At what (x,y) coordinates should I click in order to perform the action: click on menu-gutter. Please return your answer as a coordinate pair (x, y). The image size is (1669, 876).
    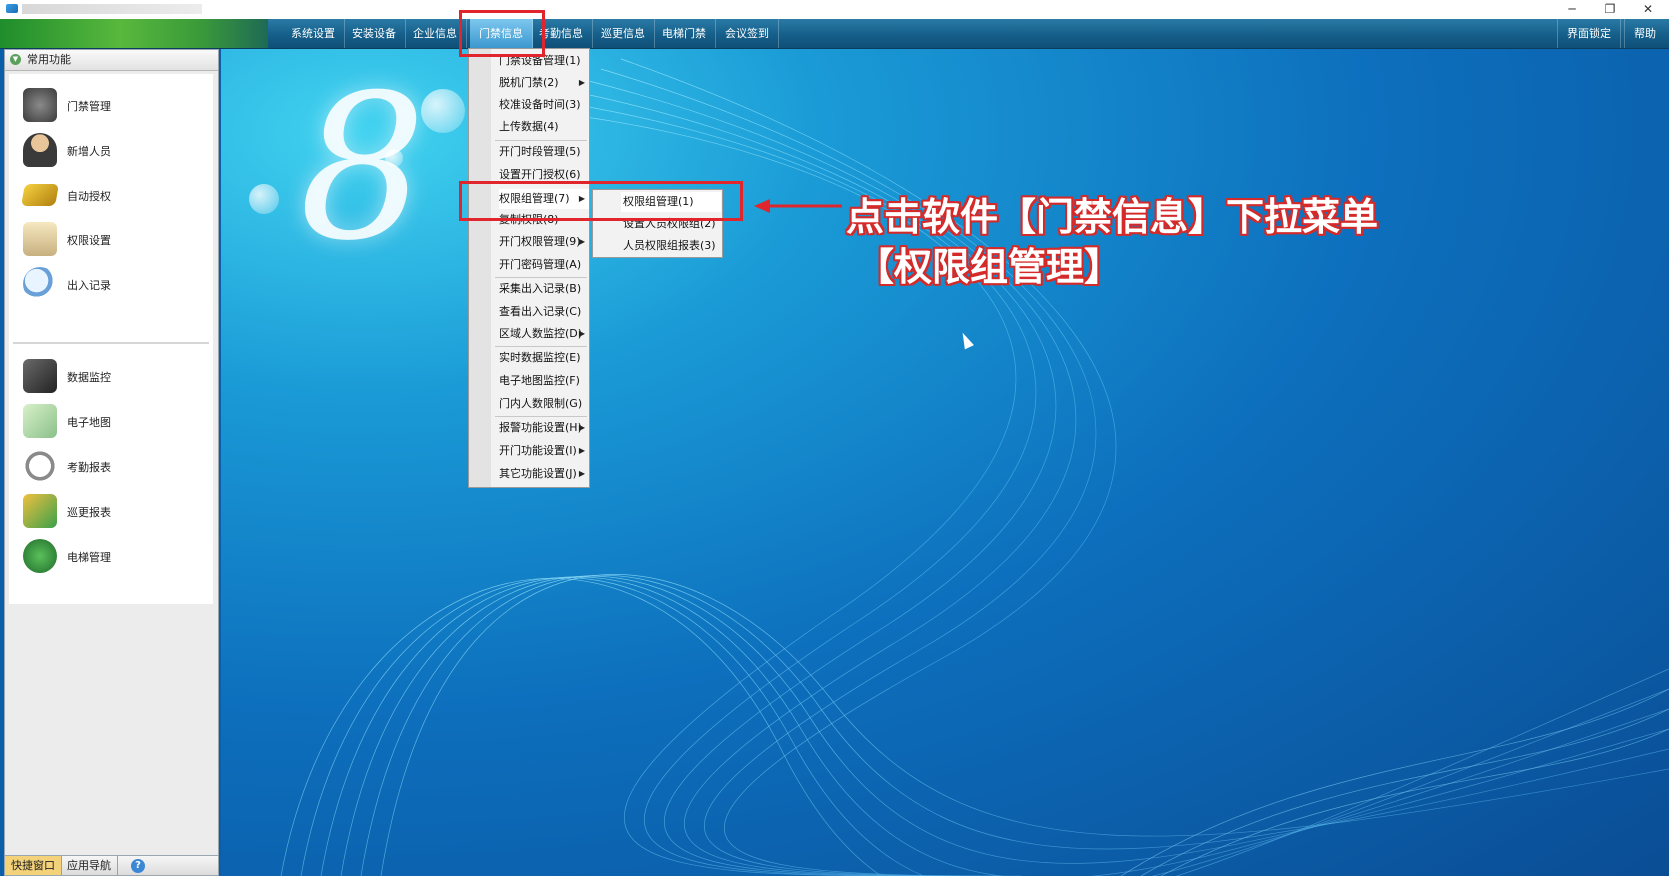
    Looking at the image, I should click on (480, 268).